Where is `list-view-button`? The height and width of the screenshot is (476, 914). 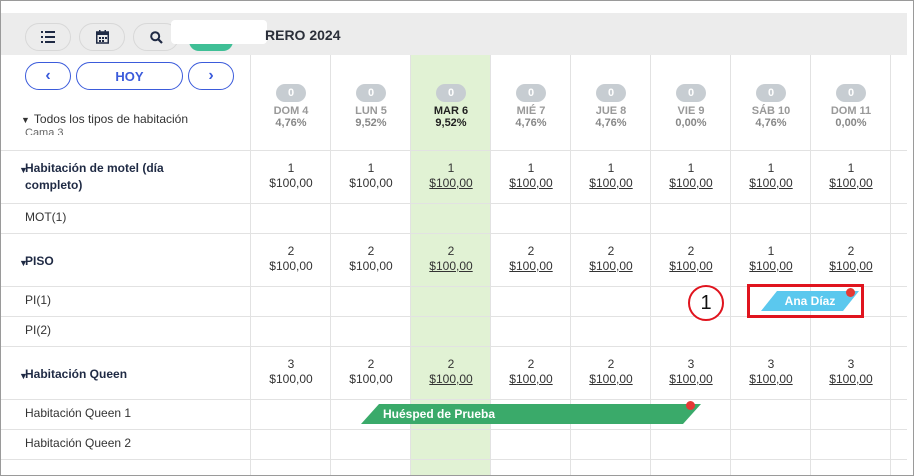 list-view-button is located at coordinates (48, 37).